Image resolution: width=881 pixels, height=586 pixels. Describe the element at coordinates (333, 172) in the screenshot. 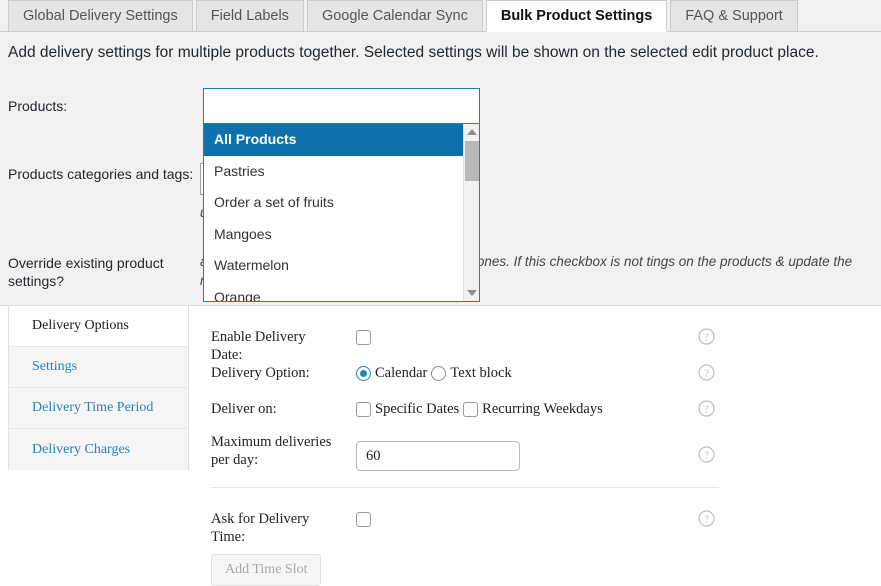

I see `product-option-pastries: Pastries` at that location.